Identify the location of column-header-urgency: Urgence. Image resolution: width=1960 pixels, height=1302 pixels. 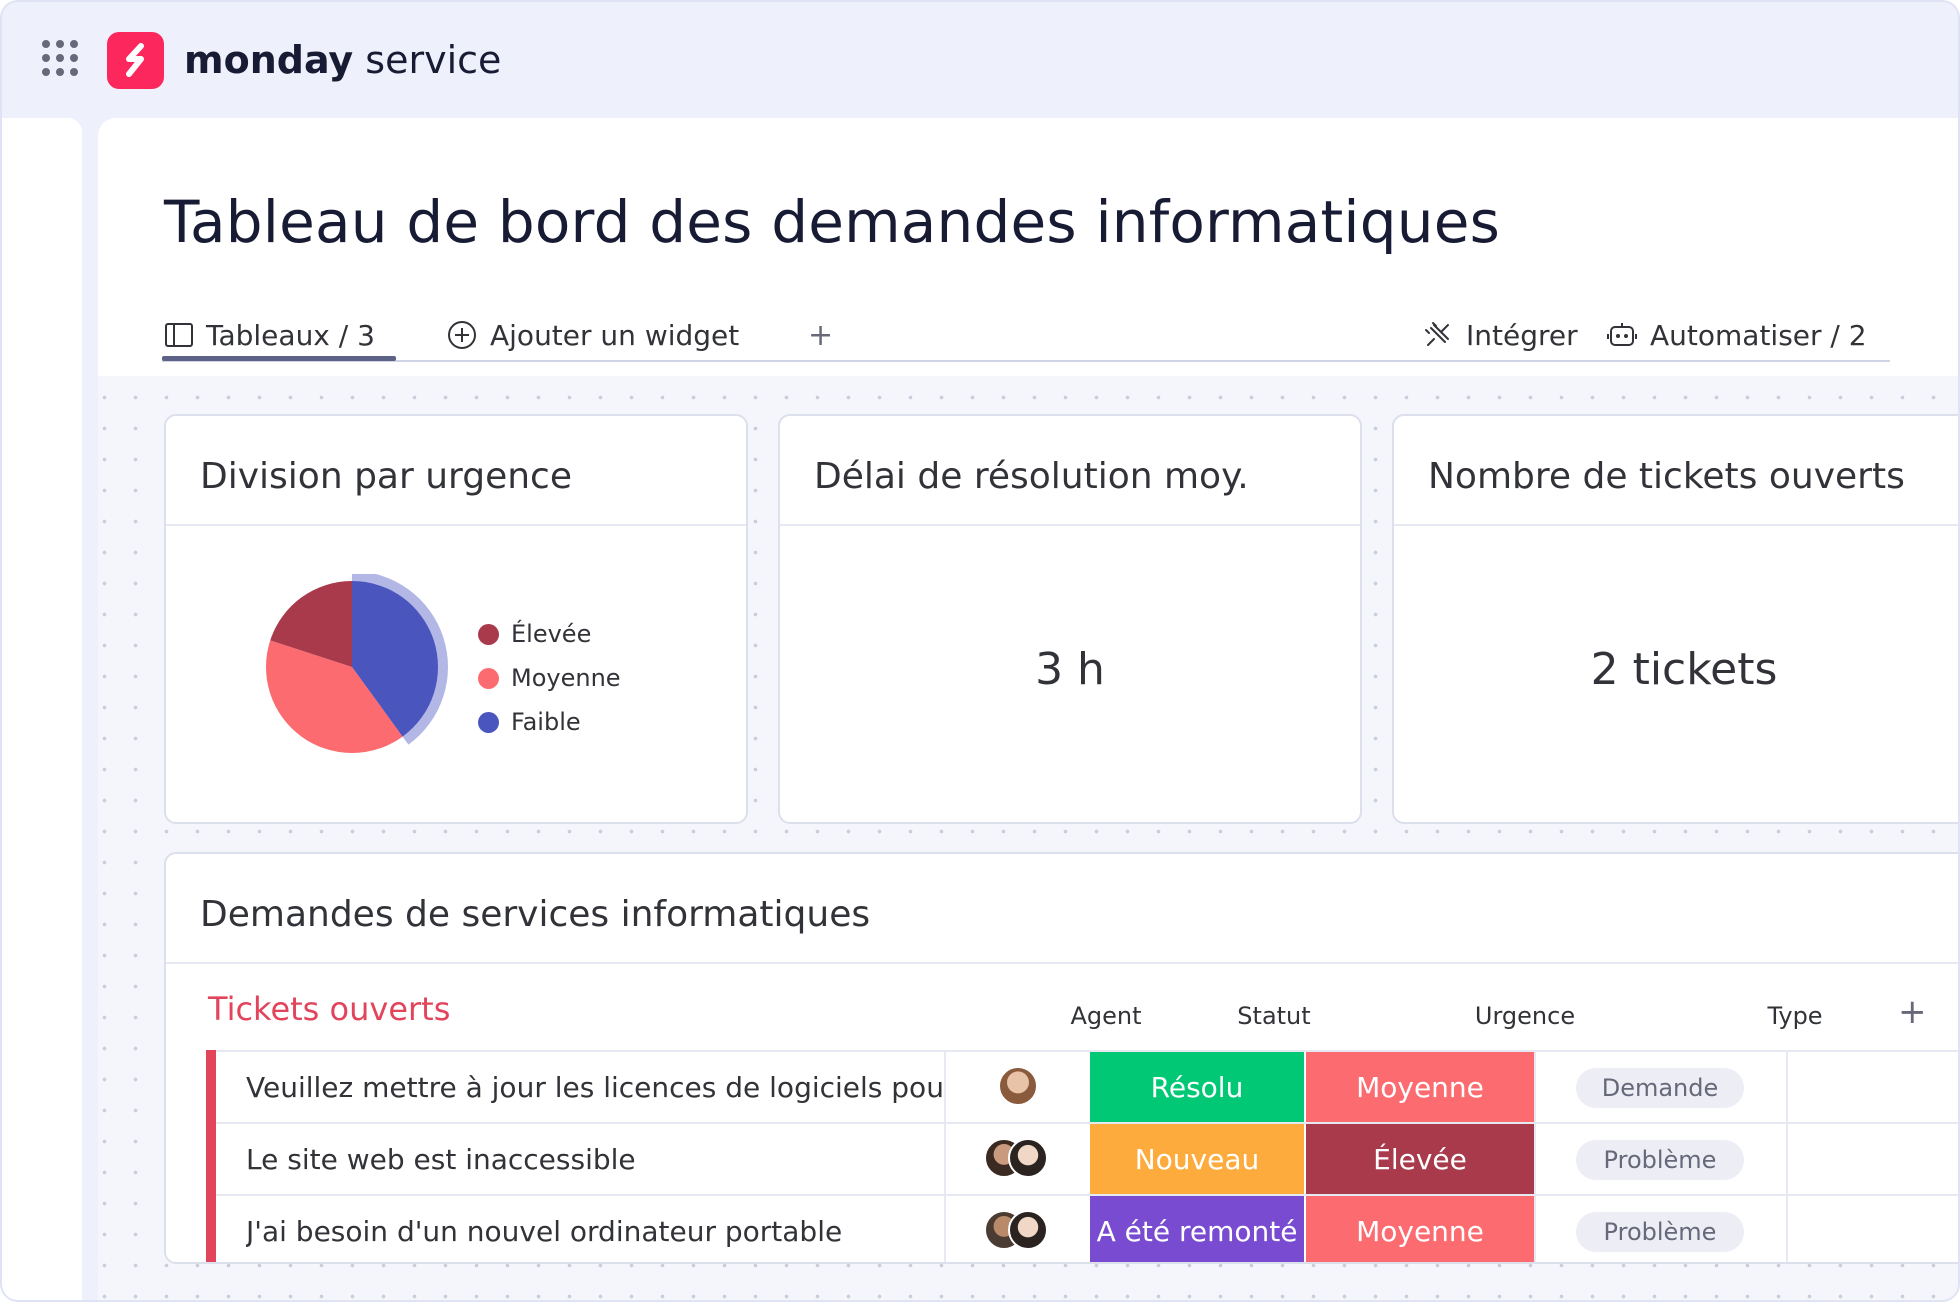
(1525, 1016).